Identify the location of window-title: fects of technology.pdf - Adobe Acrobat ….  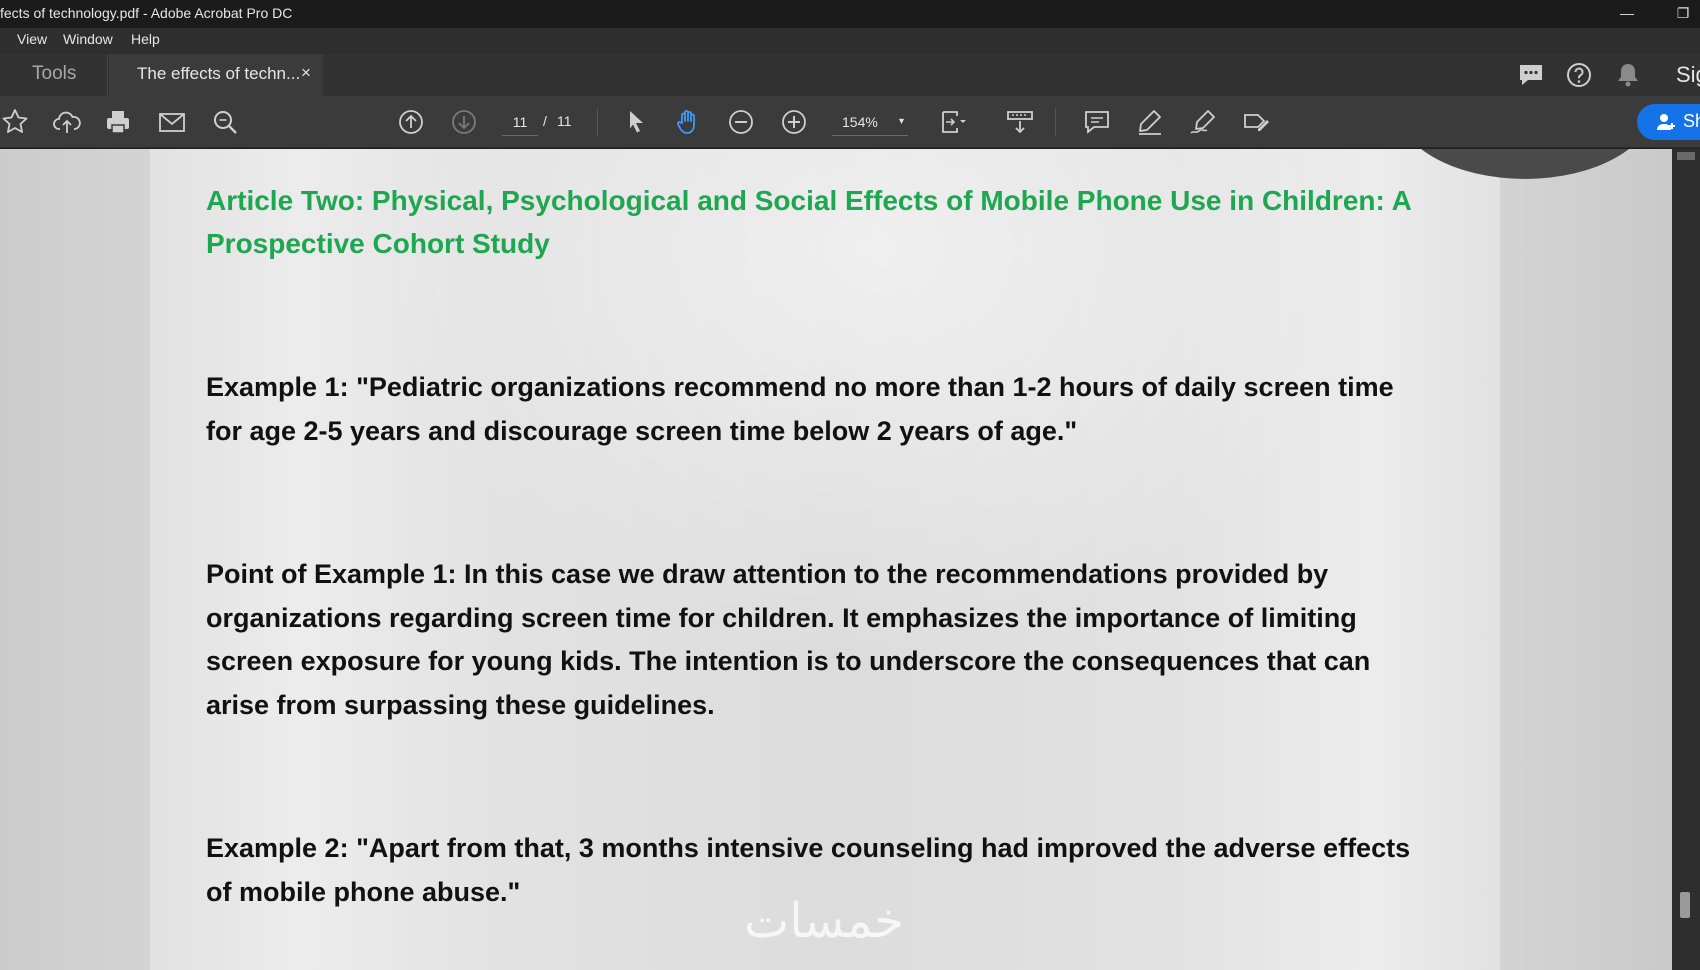
(146, 13).